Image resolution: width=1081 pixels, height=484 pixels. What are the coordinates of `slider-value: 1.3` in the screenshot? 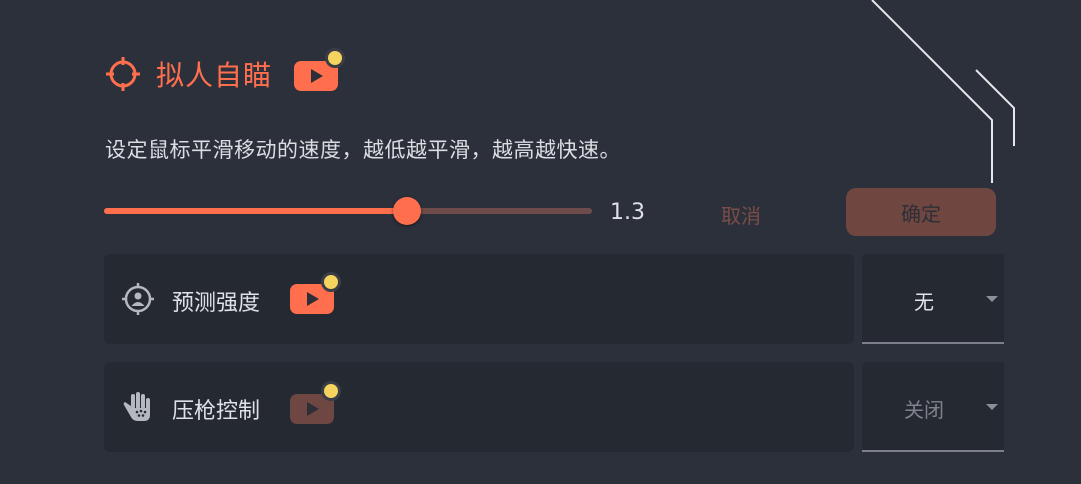 It's located at (627, 212).